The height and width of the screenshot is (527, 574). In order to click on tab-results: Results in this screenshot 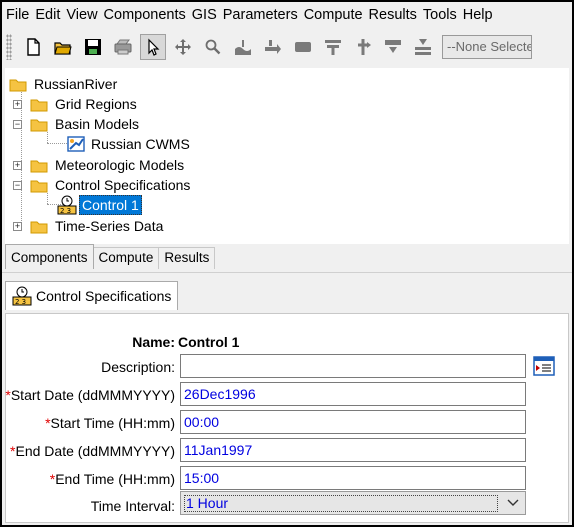, I will do `click(187, 258)`.